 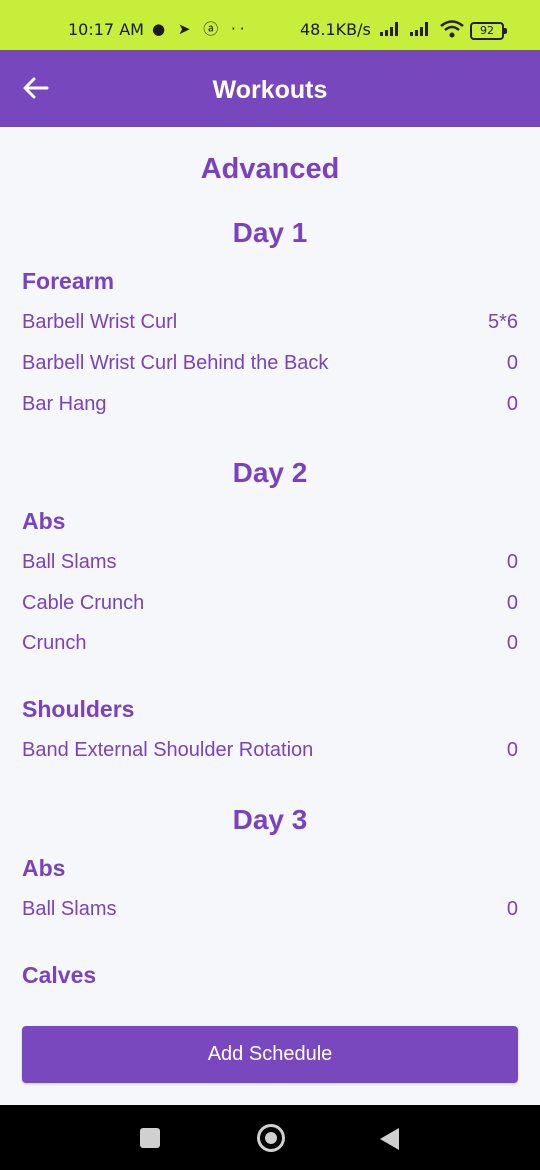 What do you see at coordinates (270, 408) in the screenshot?
I see `exercise-row: Bar Hang 0` at bounding box center [270, 408].